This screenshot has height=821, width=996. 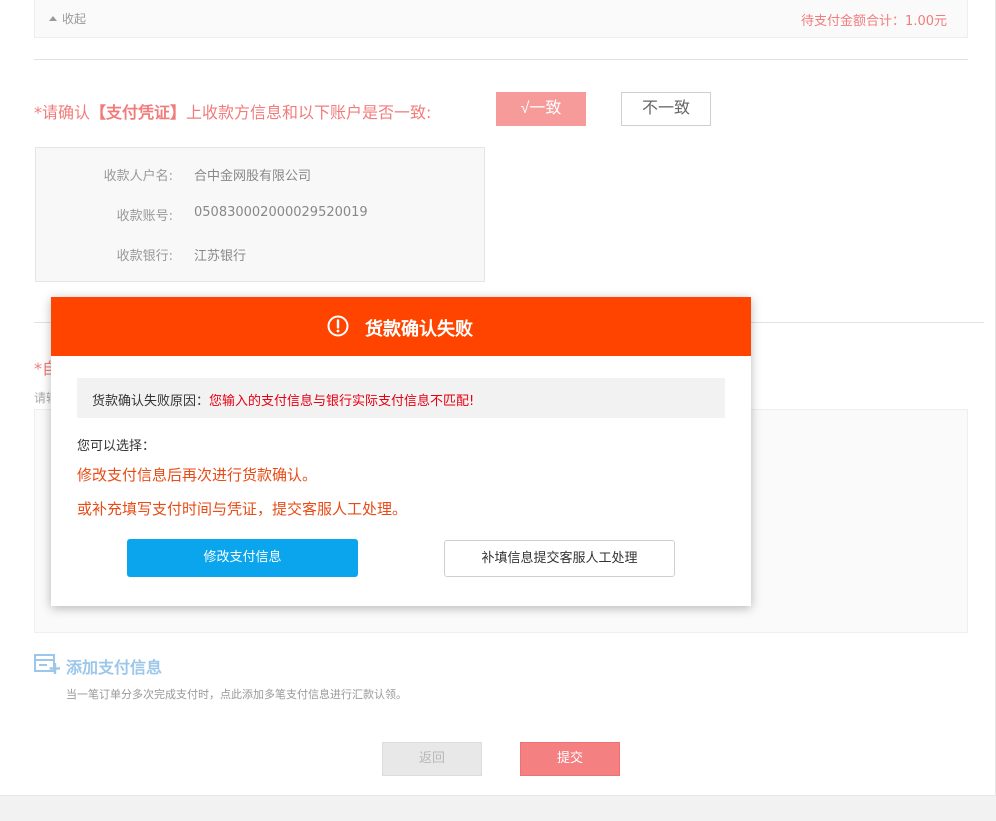 I want to click on divider, so click(x=501, y=59).